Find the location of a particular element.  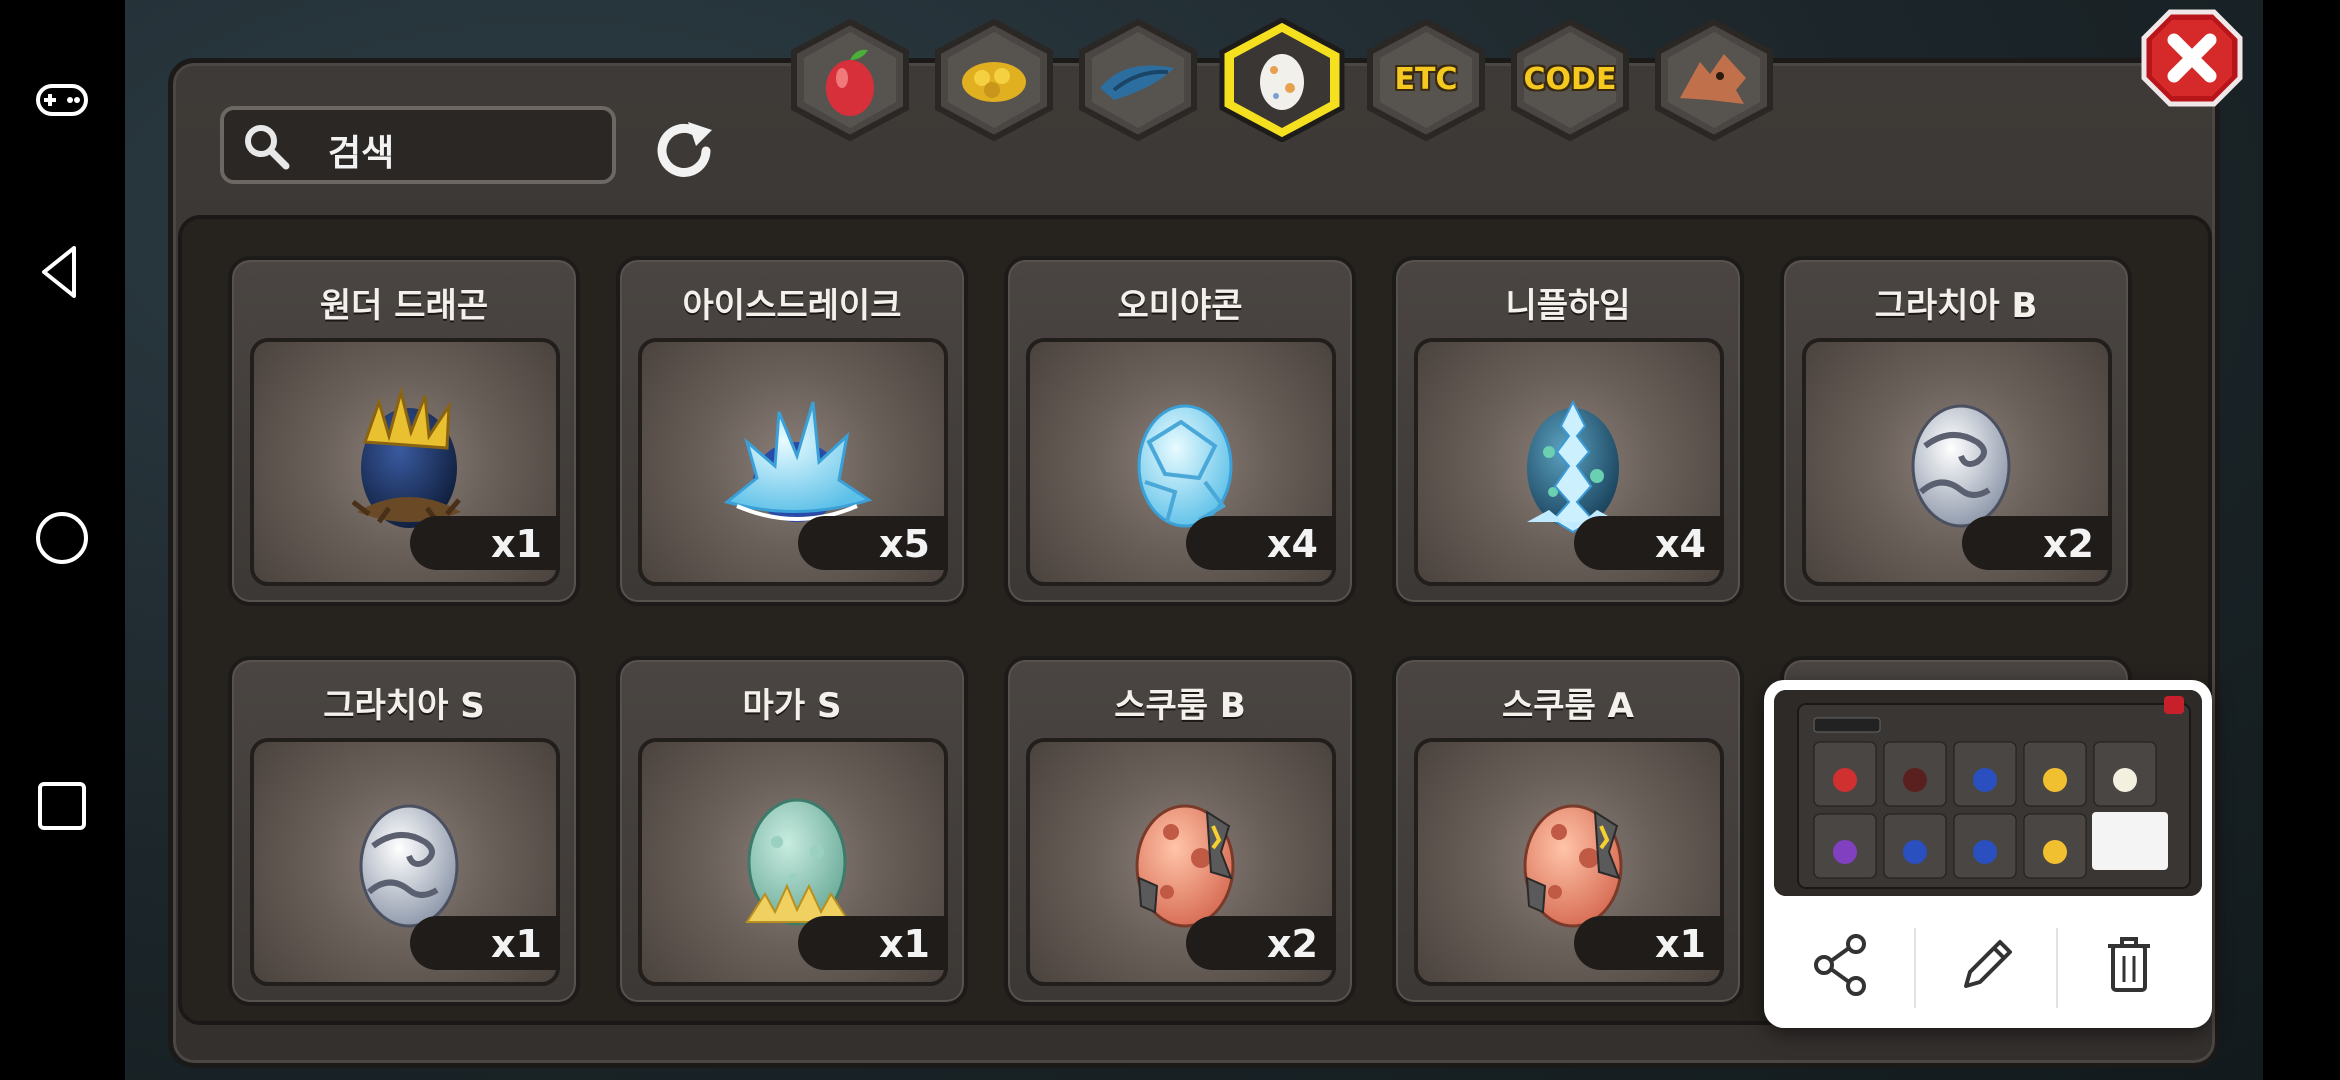

edit-icon is located at coordinates (1987, 965).